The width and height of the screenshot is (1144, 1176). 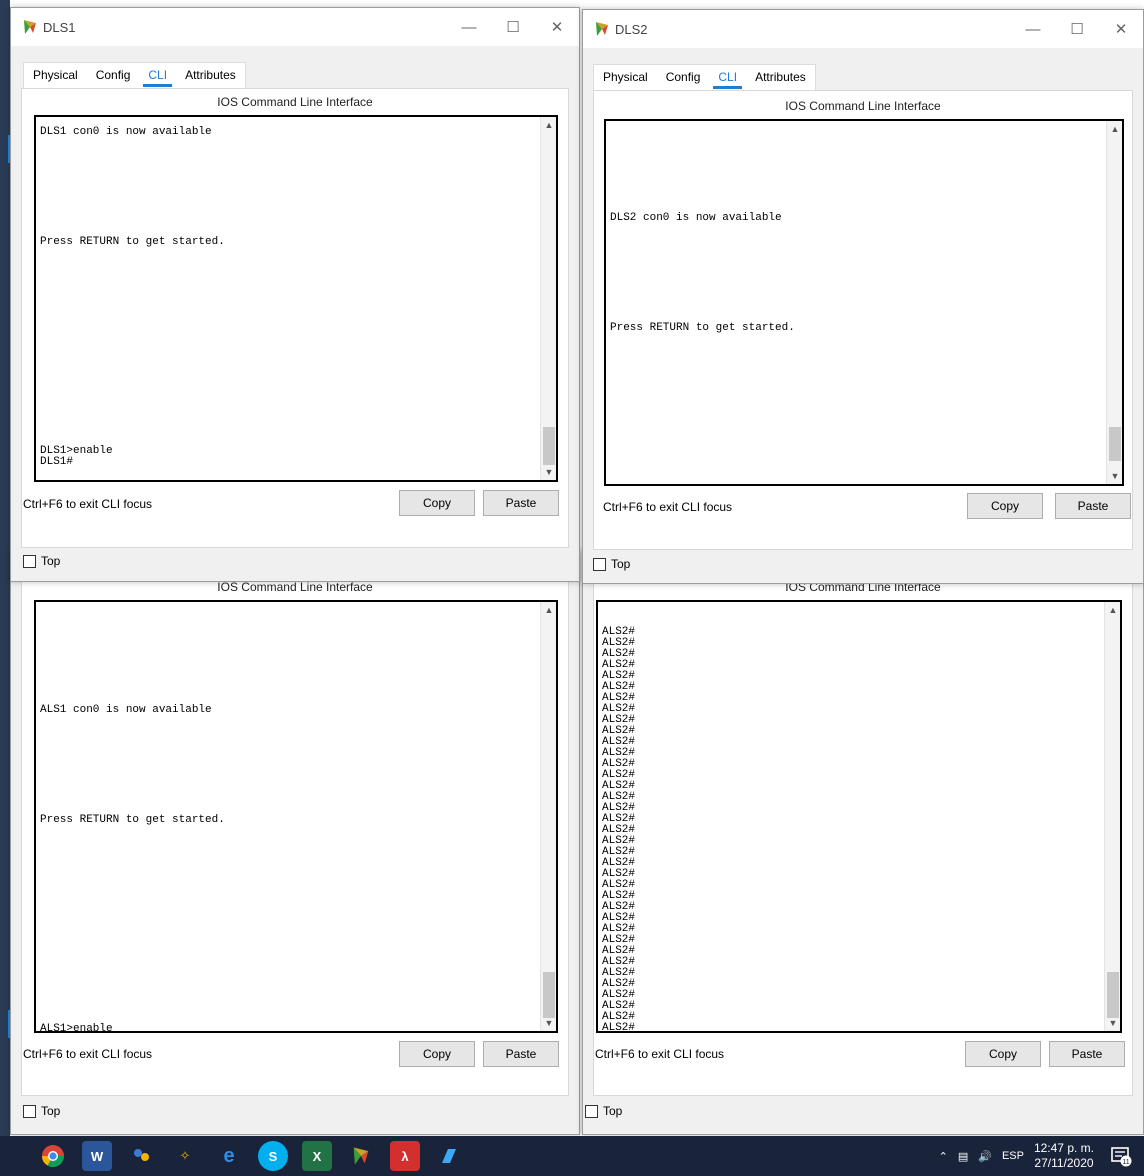 I want to click on title-bar: DLS1 — ☐ ✕, so click(x=295, y=27).